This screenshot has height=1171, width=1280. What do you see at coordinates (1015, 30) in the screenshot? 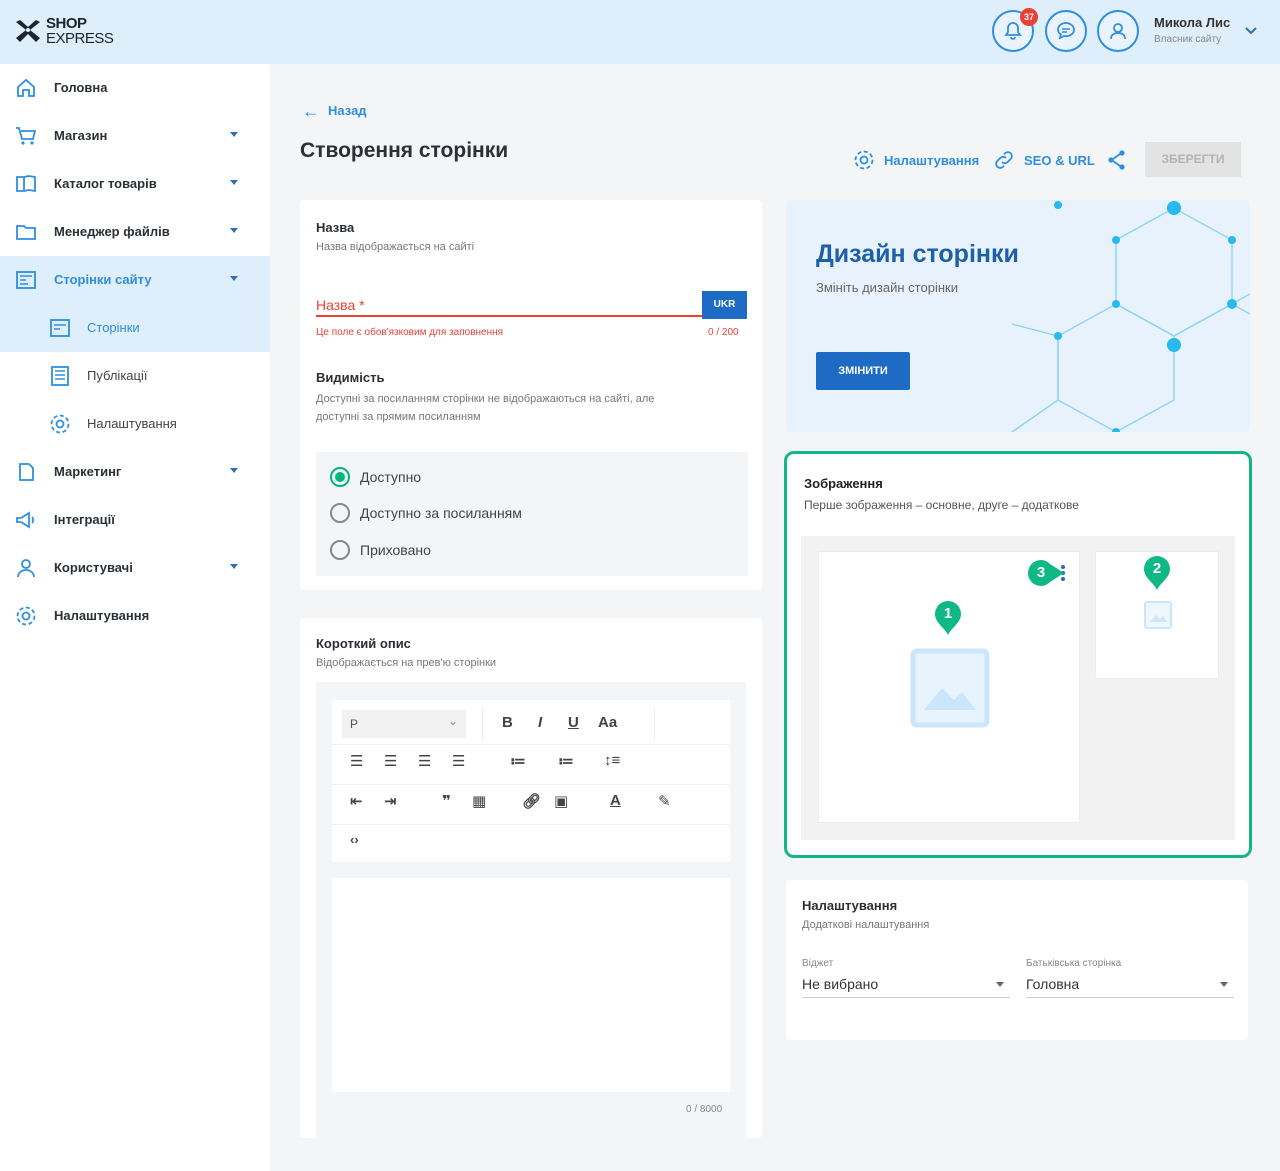
I see `notifications-button: 37` at bounding box center [1015, 30].